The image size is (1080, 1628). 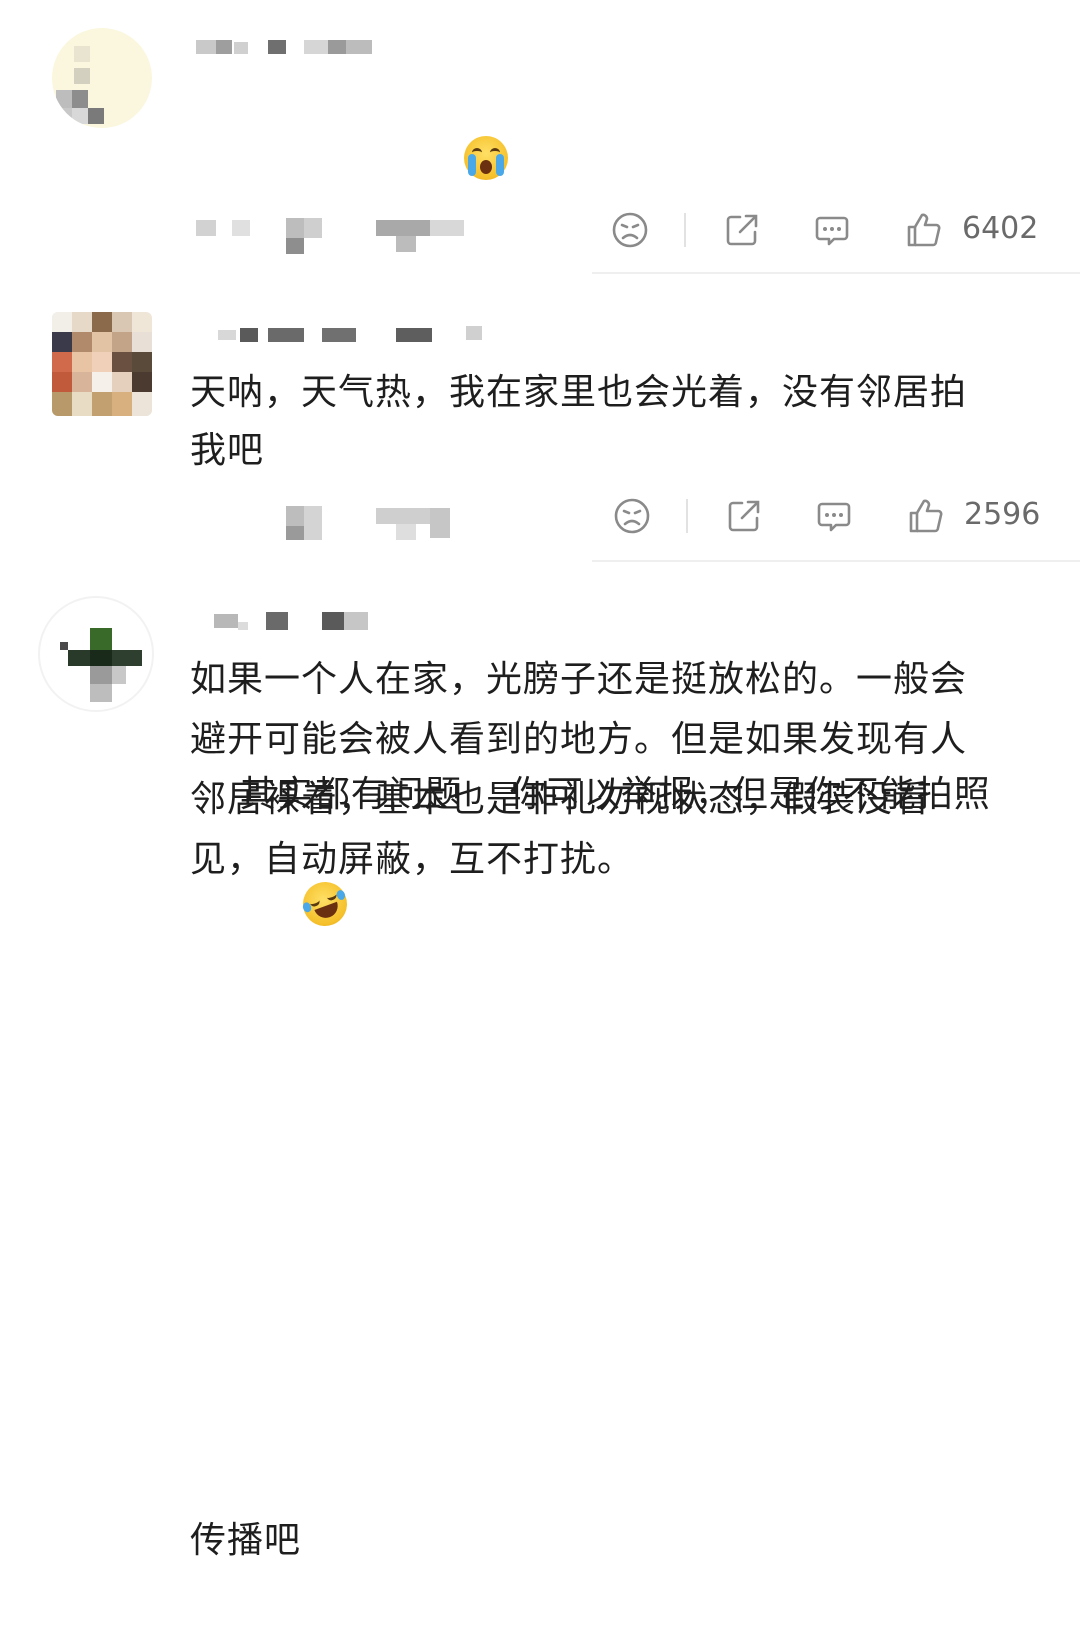 I want to click on comment-text: 天呐，天气热，我在家里也会光着，没有邻居拍 我吧, so click(x=579, y=421).